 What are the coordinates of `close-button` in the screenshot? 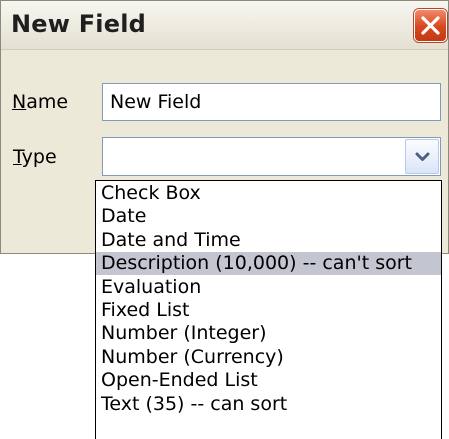 It's located at (430, 25).